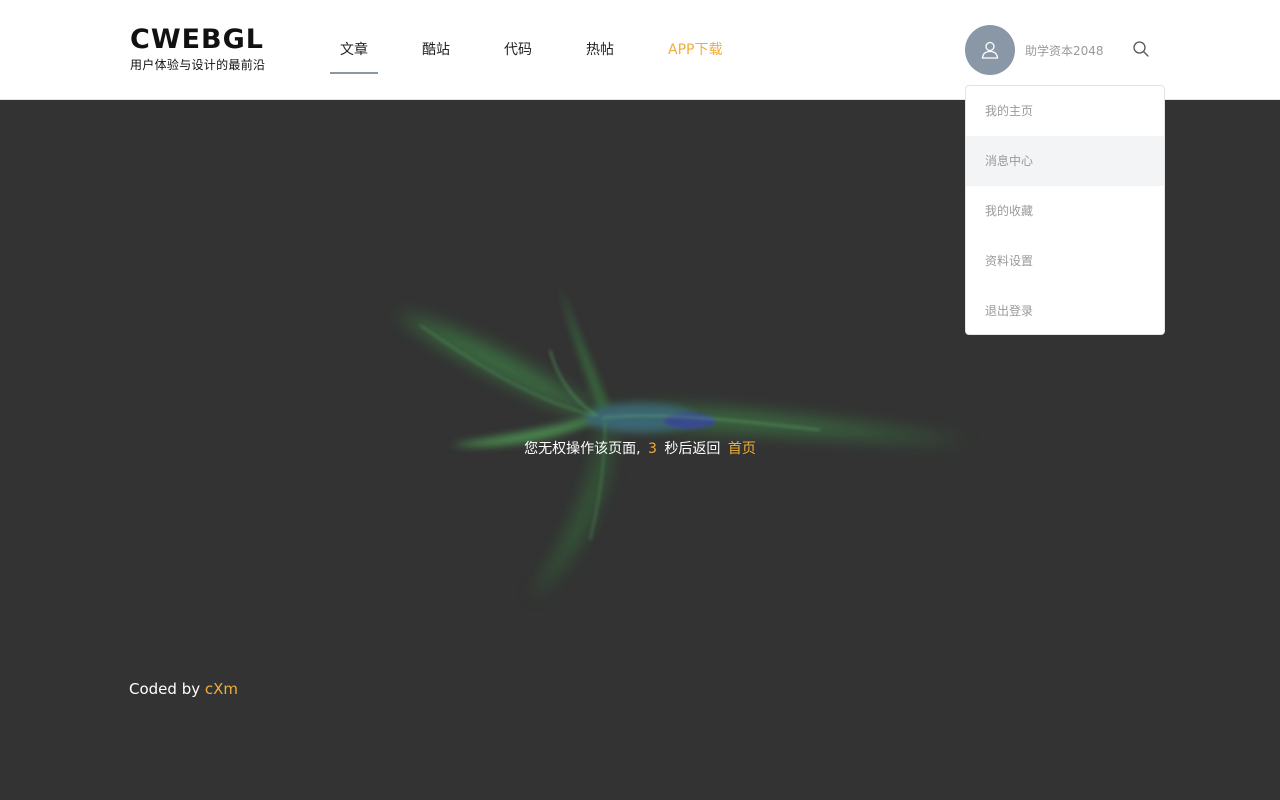 This screenshot has width=1280, height=800. What do you see at coordinates (1065, 111) in the screenshot?
I see `menu-item-my-home: 我的主页` at bounding box center [1065, 111].